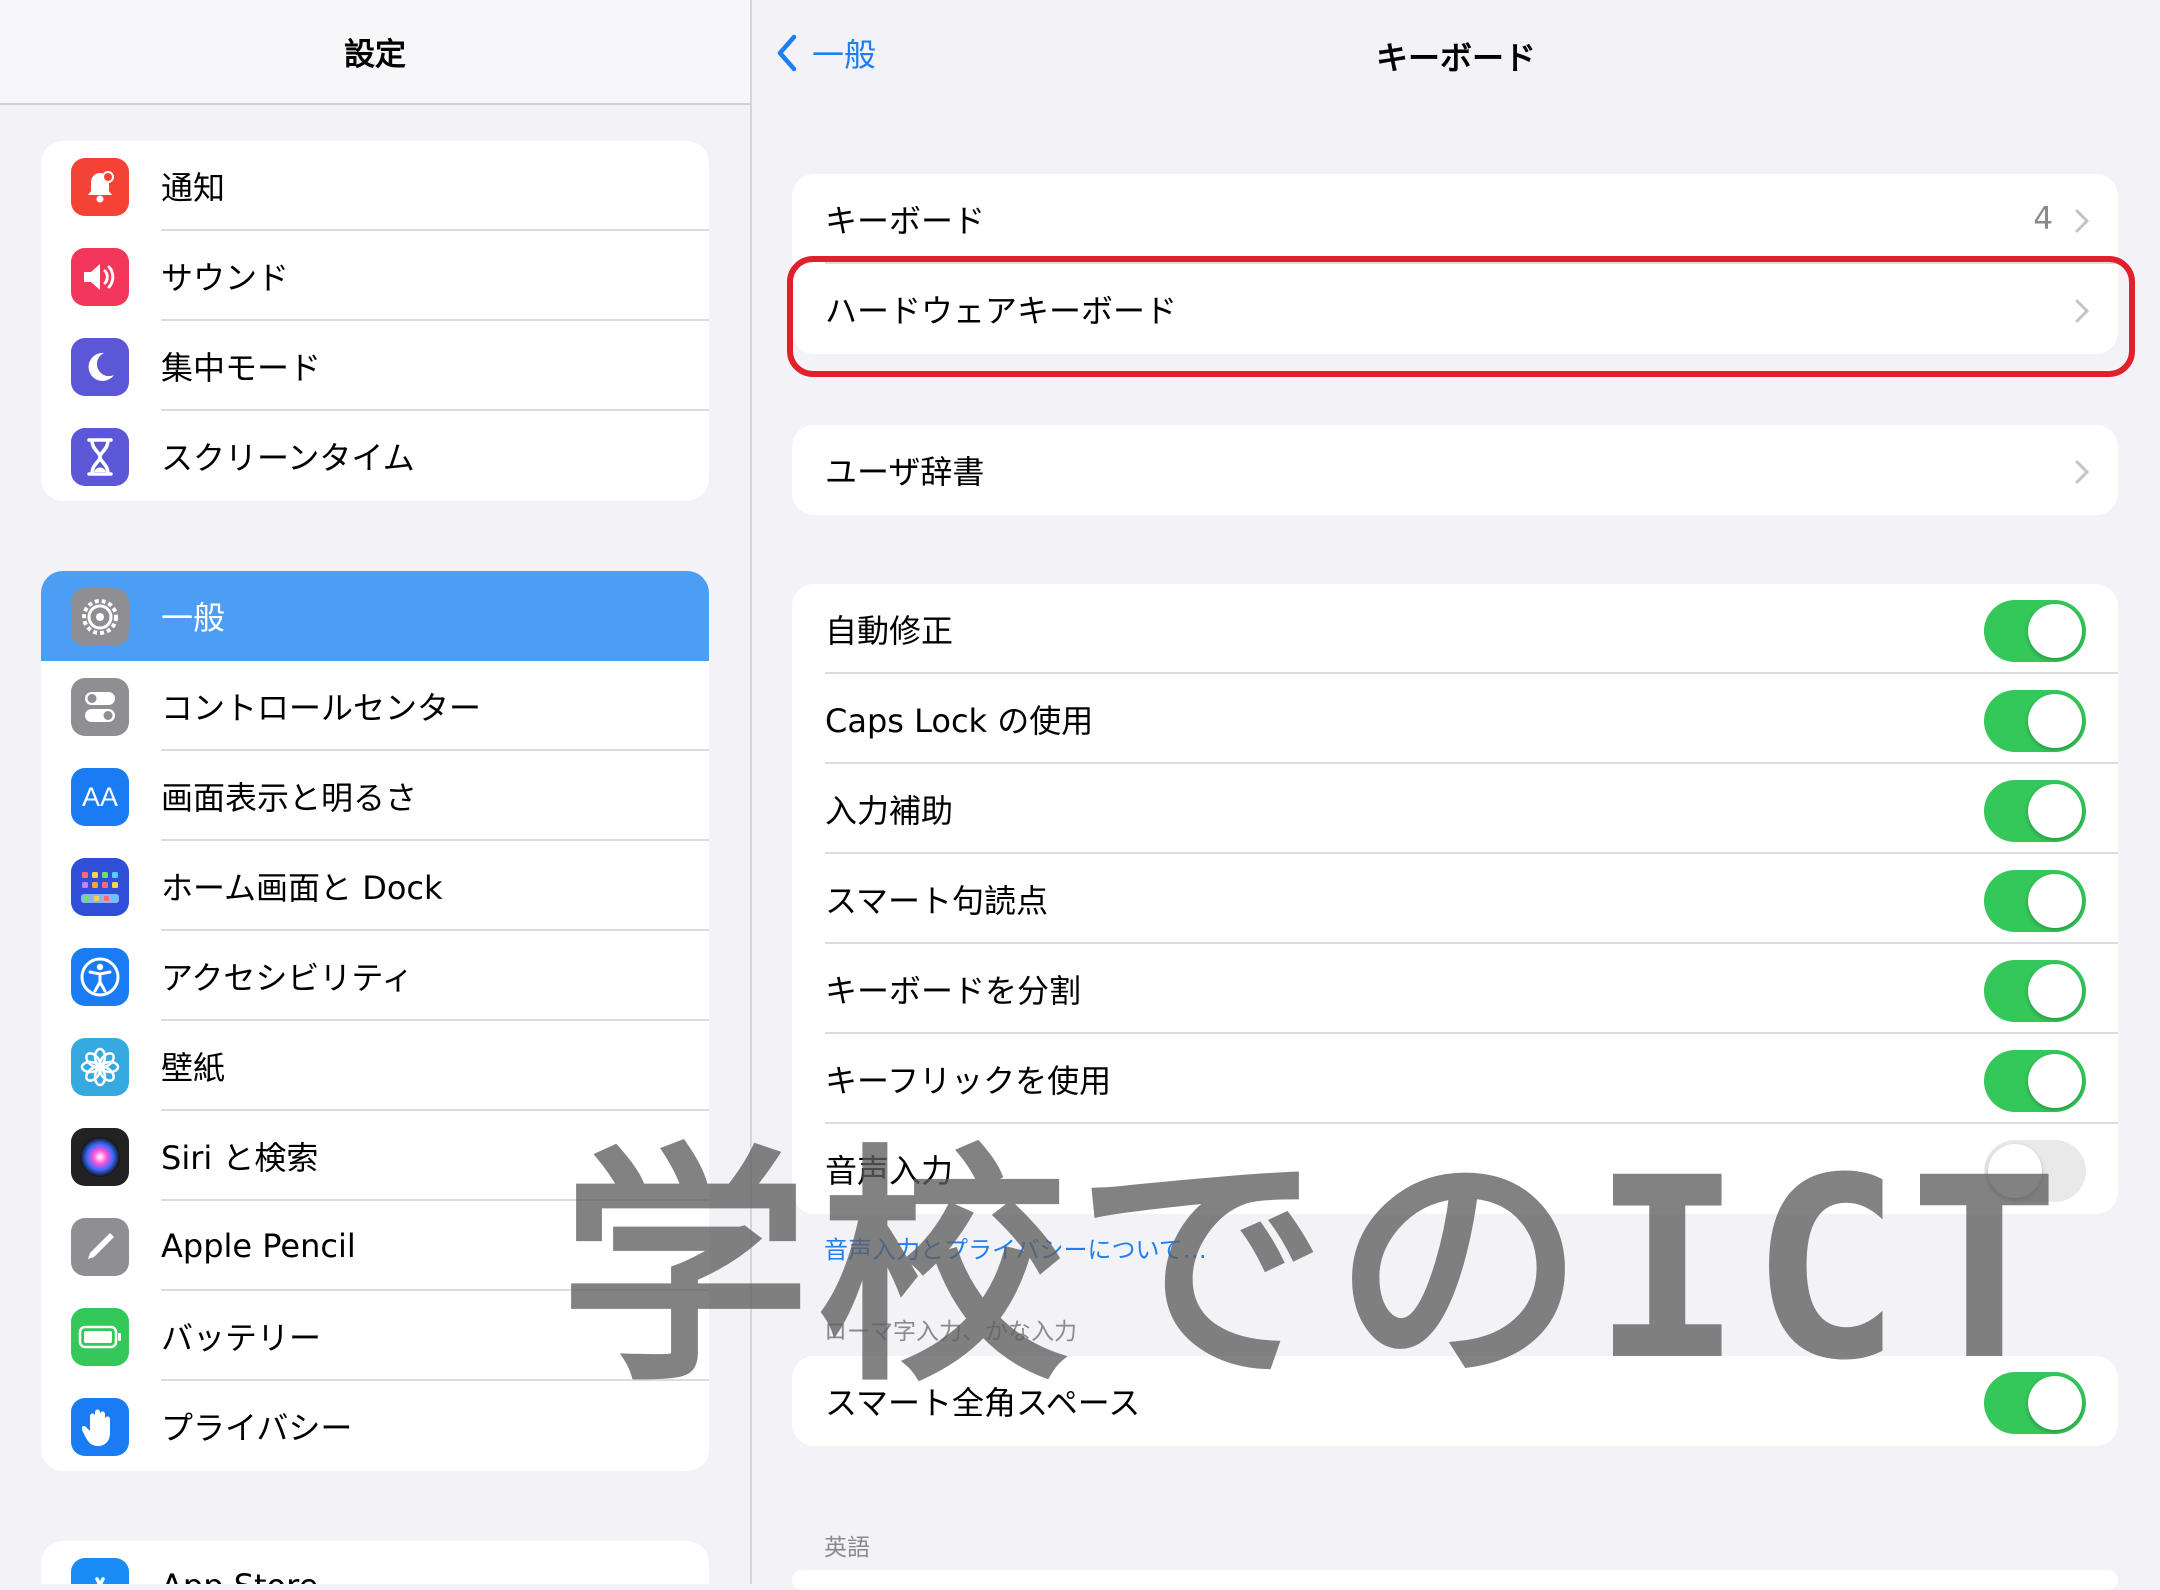 The image size is (2160, 1590). Describe the element at coordinates (100, 1157) in the screenshot. I see `siri-icon` at that location.